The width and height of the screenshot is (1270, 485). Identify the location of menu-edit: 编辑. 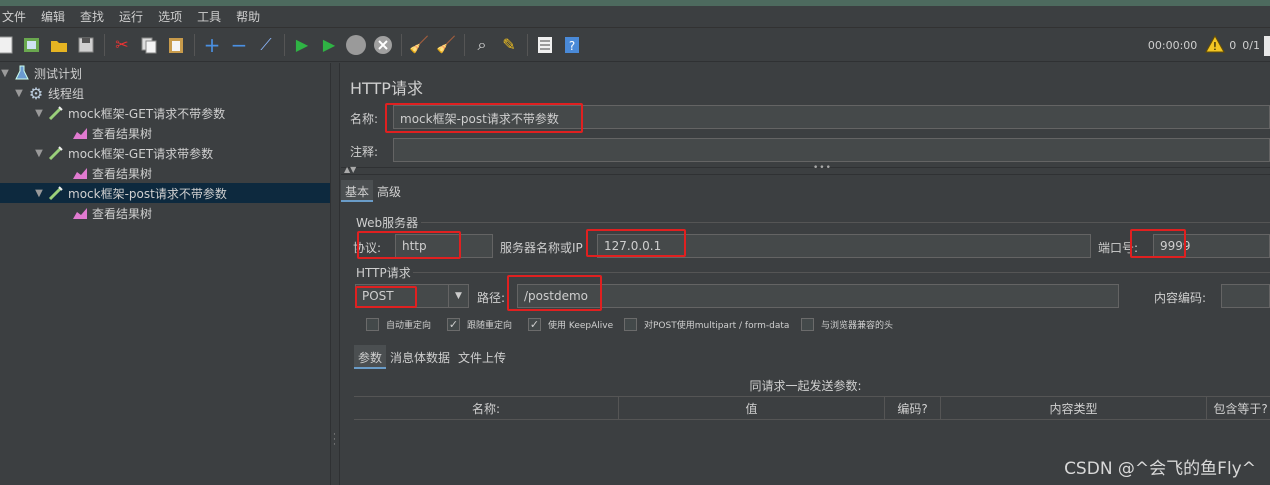
(54, 16).